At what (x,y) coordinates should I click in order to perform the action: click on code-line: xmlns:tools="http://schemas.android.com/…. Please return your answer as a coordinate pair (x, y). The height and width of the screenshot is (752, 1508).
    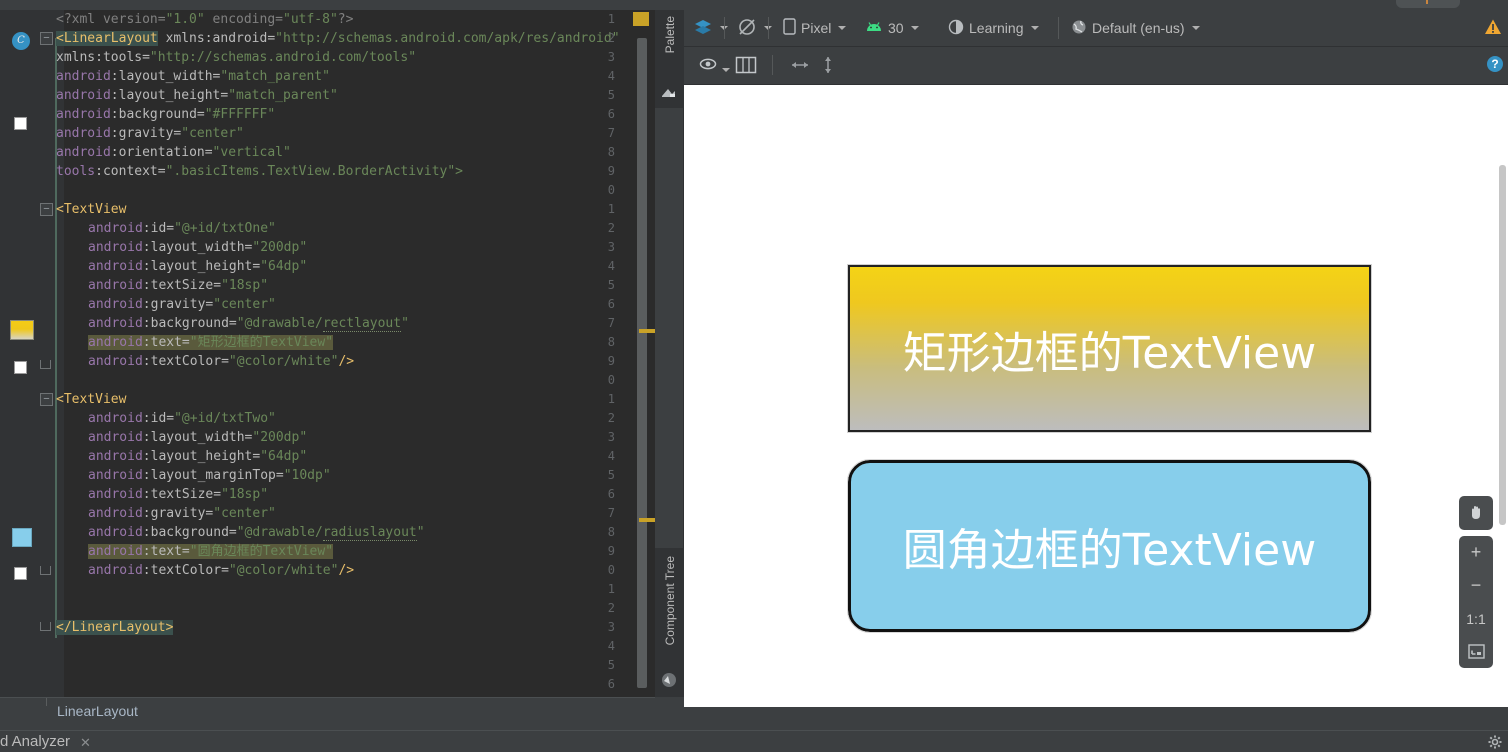
    Looking at the image, I should click on (236, 57).